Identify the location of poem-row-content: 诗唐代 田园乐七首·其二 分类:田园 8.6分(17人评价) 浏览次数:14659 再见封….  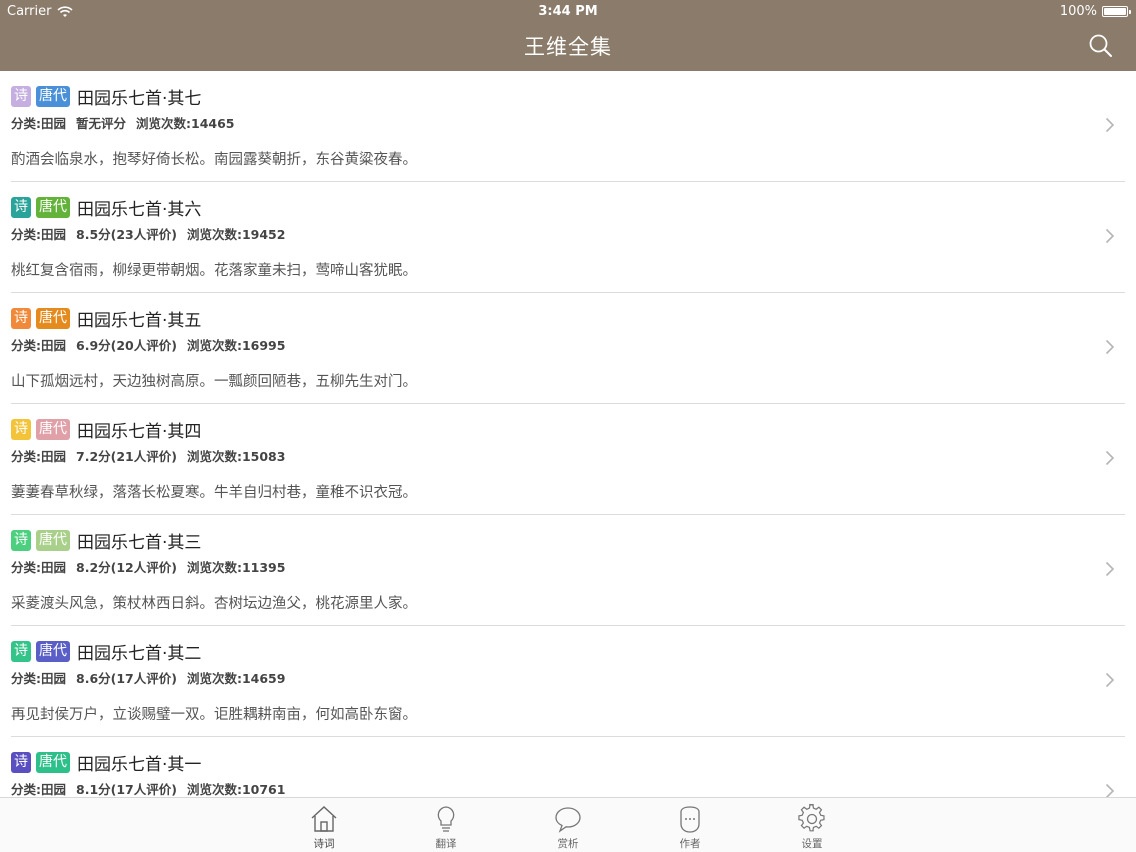
(568, 681).